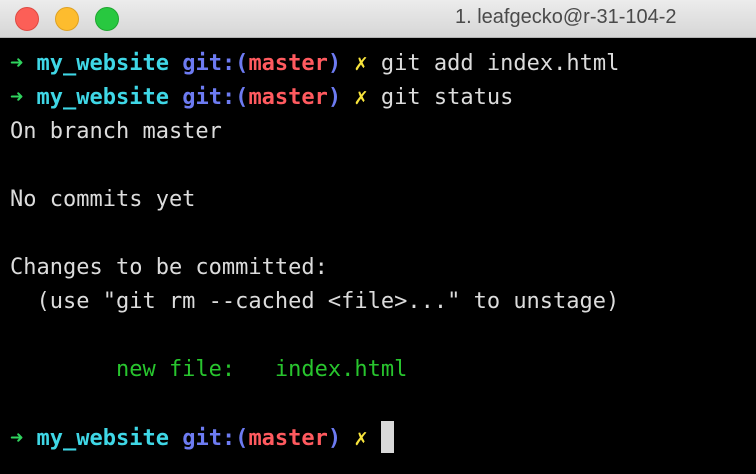  I want to click on staged-file-line: new file: index.html, so click(314, 370).